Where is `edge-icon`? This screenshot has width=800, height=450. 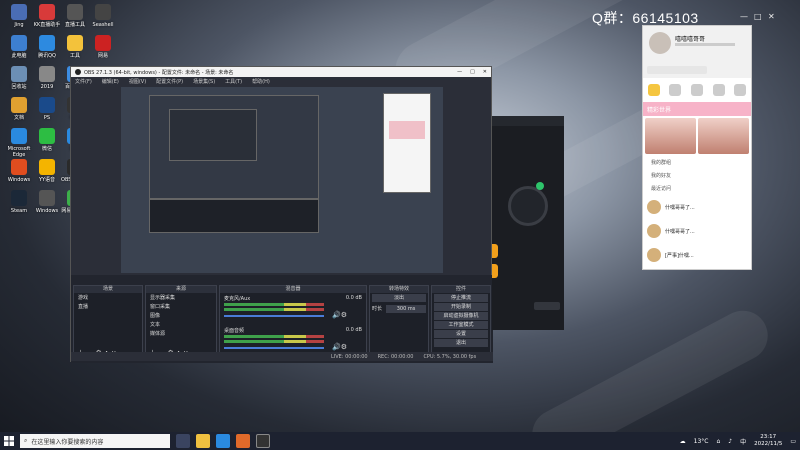 edge-icon is located at coordinates (223, 441).